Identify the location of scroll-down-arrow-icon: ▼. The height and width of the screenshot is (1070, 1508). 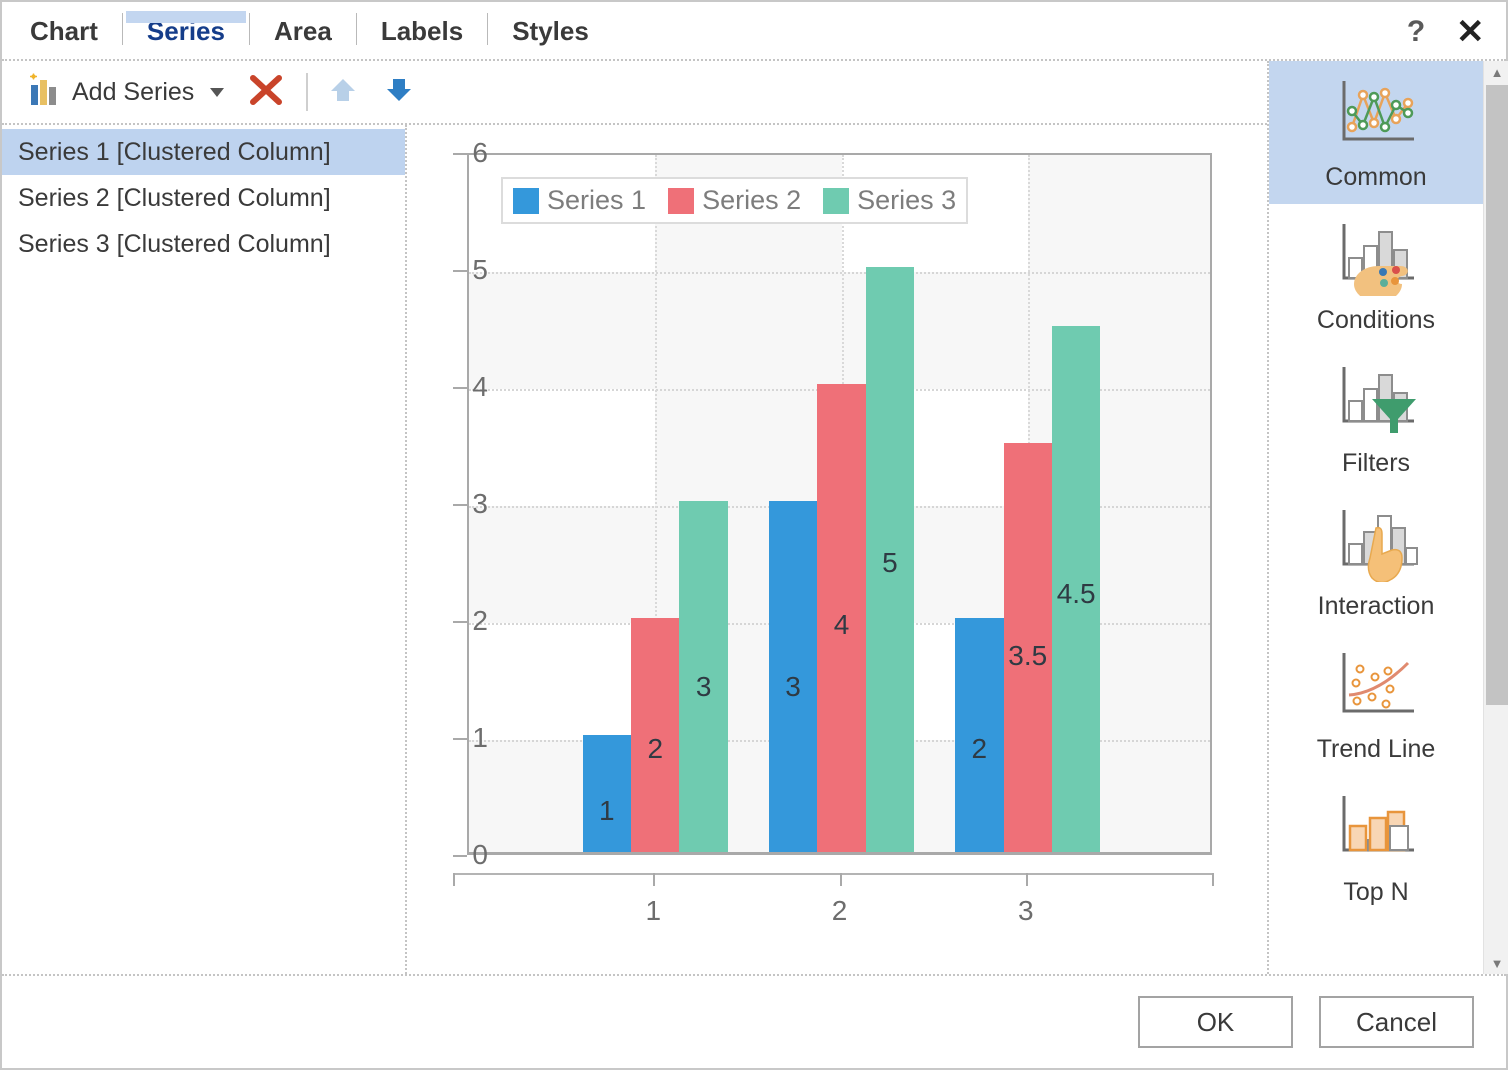
(1496, 963).